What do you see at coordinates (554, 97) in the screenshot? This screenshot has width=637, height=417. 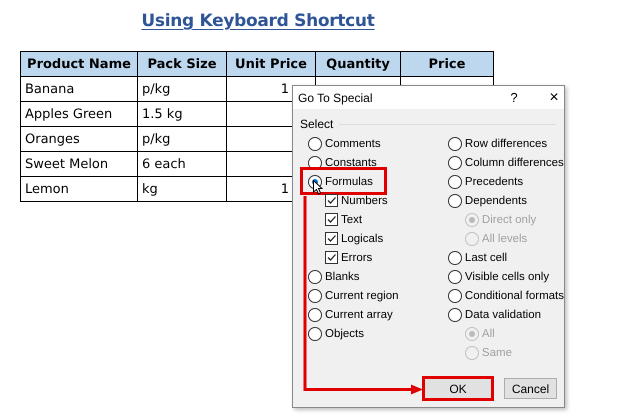 I see `close-button: ×` at bounding box center [554, 97].